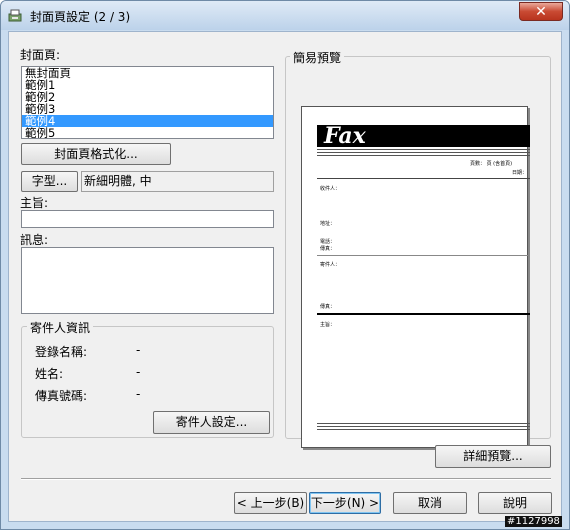 This screenshot has width=570, height=530. I want to click on fax-title: Fax, so click(345, 136).